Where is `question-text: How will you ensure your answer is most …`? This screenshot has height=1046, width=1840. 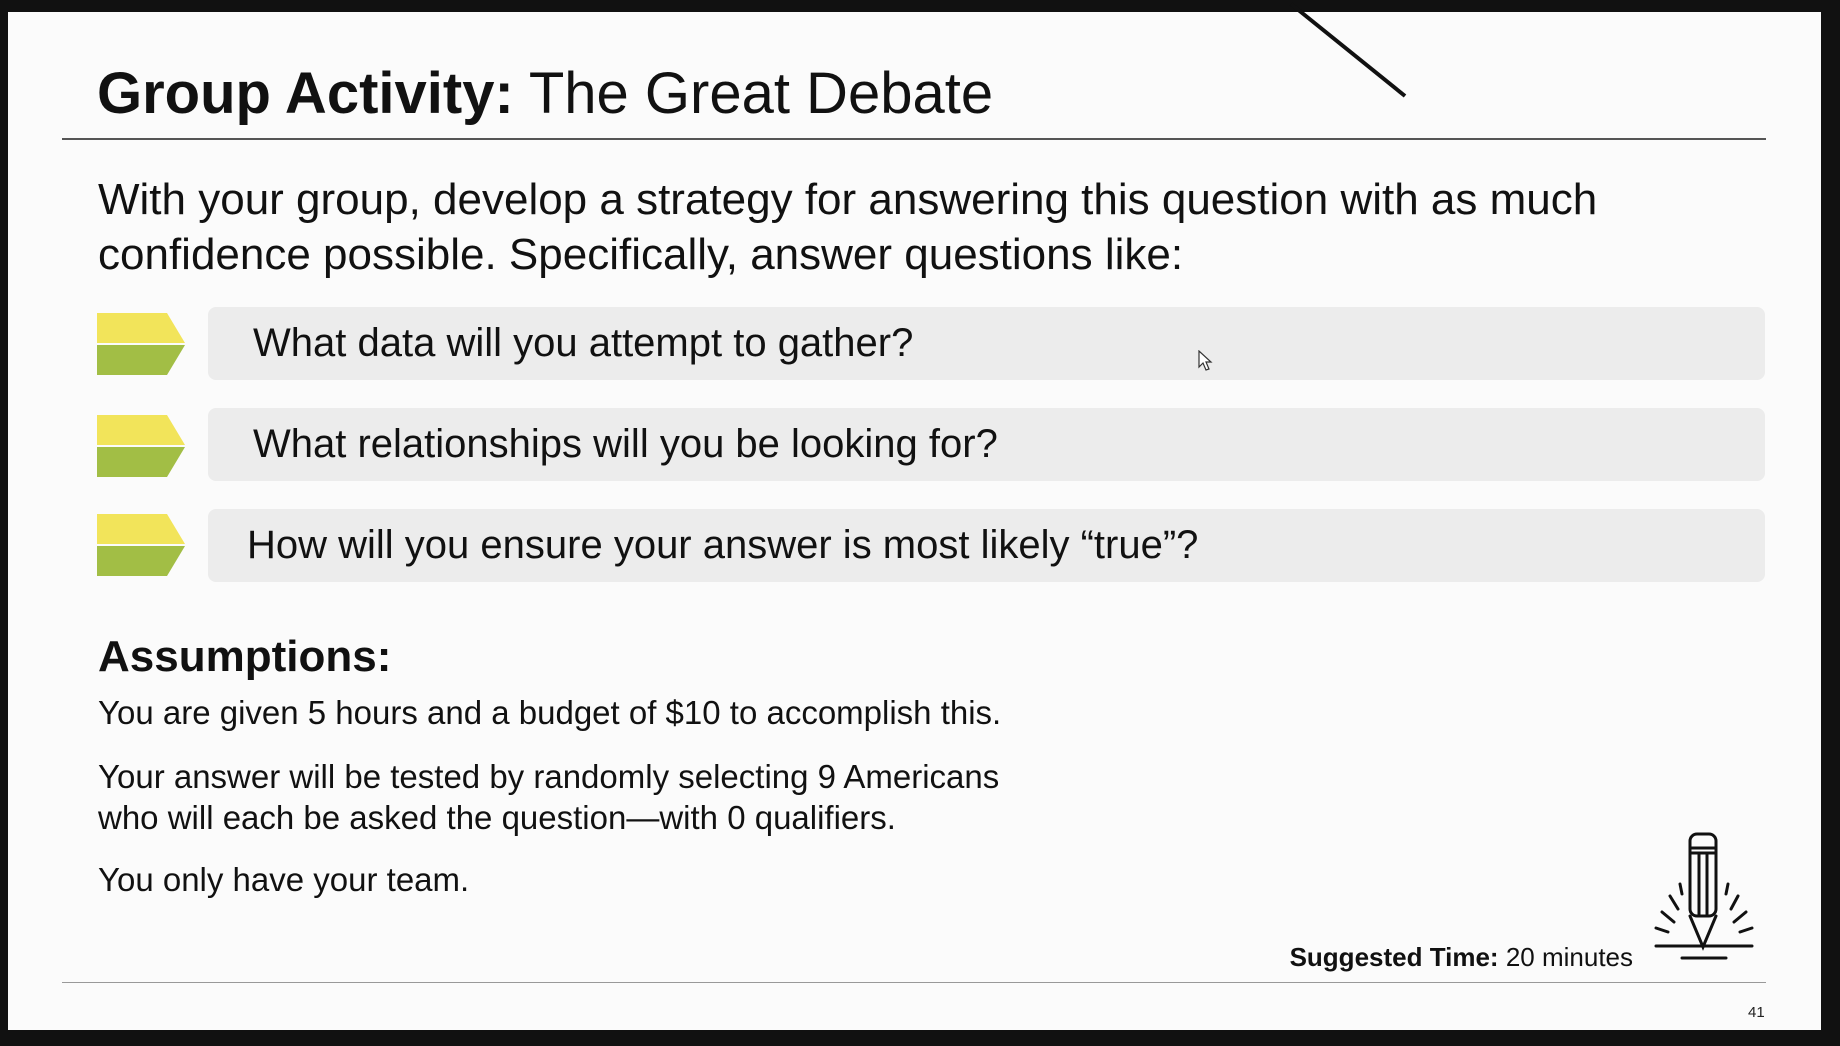 question-text: How will you ensure your answer is most … is located at coordinates (723, 545).